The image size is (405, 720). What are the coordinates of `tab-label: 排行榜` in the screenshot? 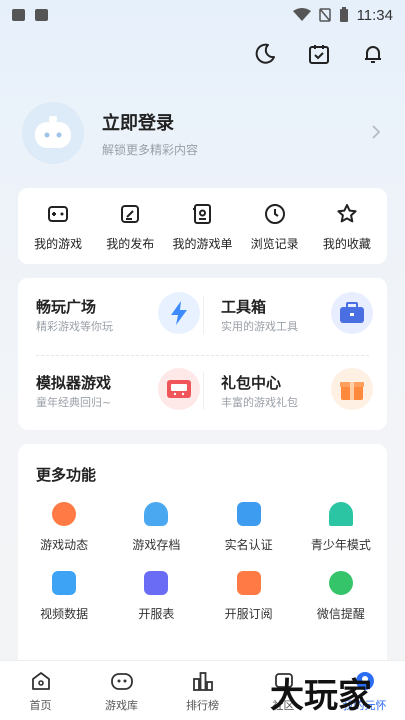 It's located at (202, 705).